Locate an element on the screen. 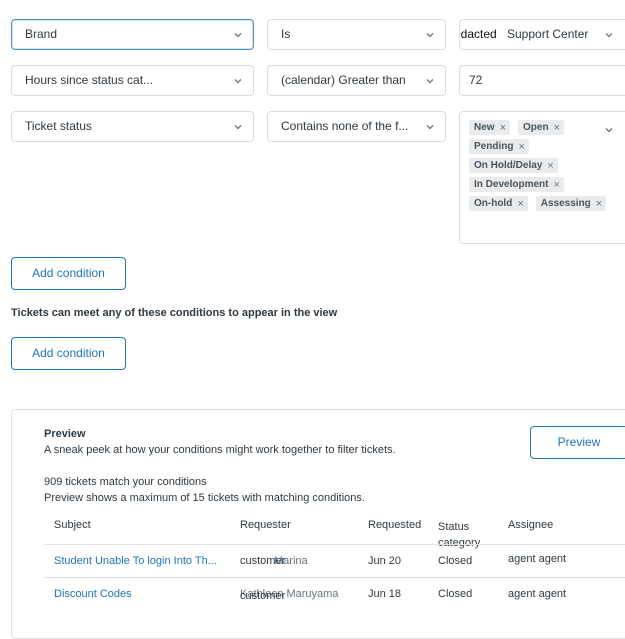 The height and width of the screenshot is (639, 625). tag-on-hold: On-hold × is located at coordinates (498, 203).